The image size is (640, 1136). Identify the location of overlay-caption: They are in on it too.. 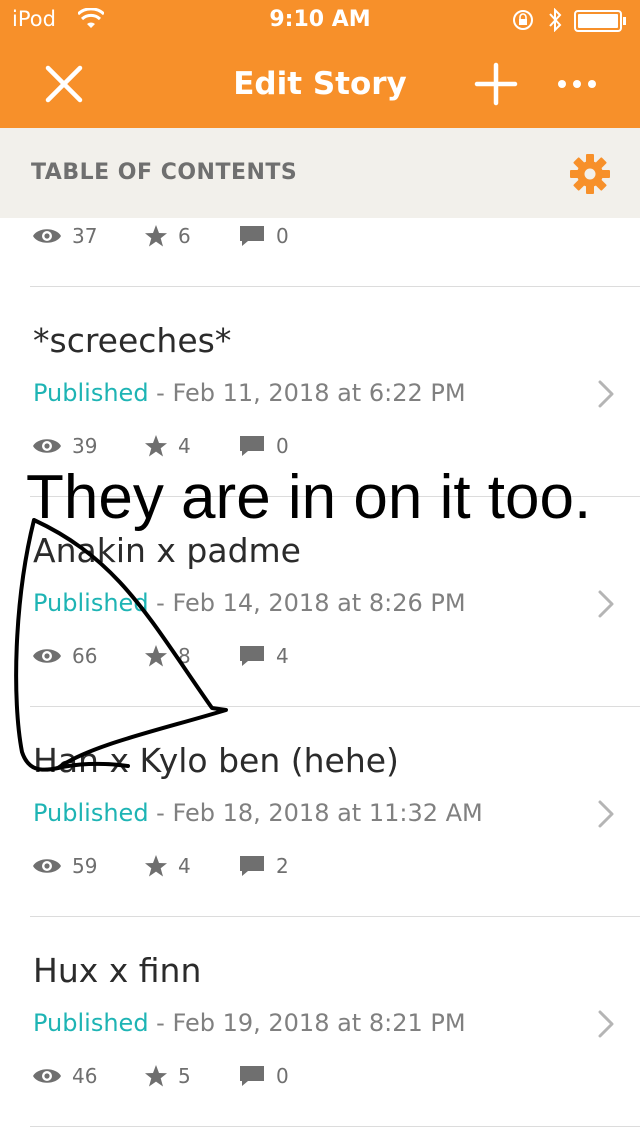
(309, 497).